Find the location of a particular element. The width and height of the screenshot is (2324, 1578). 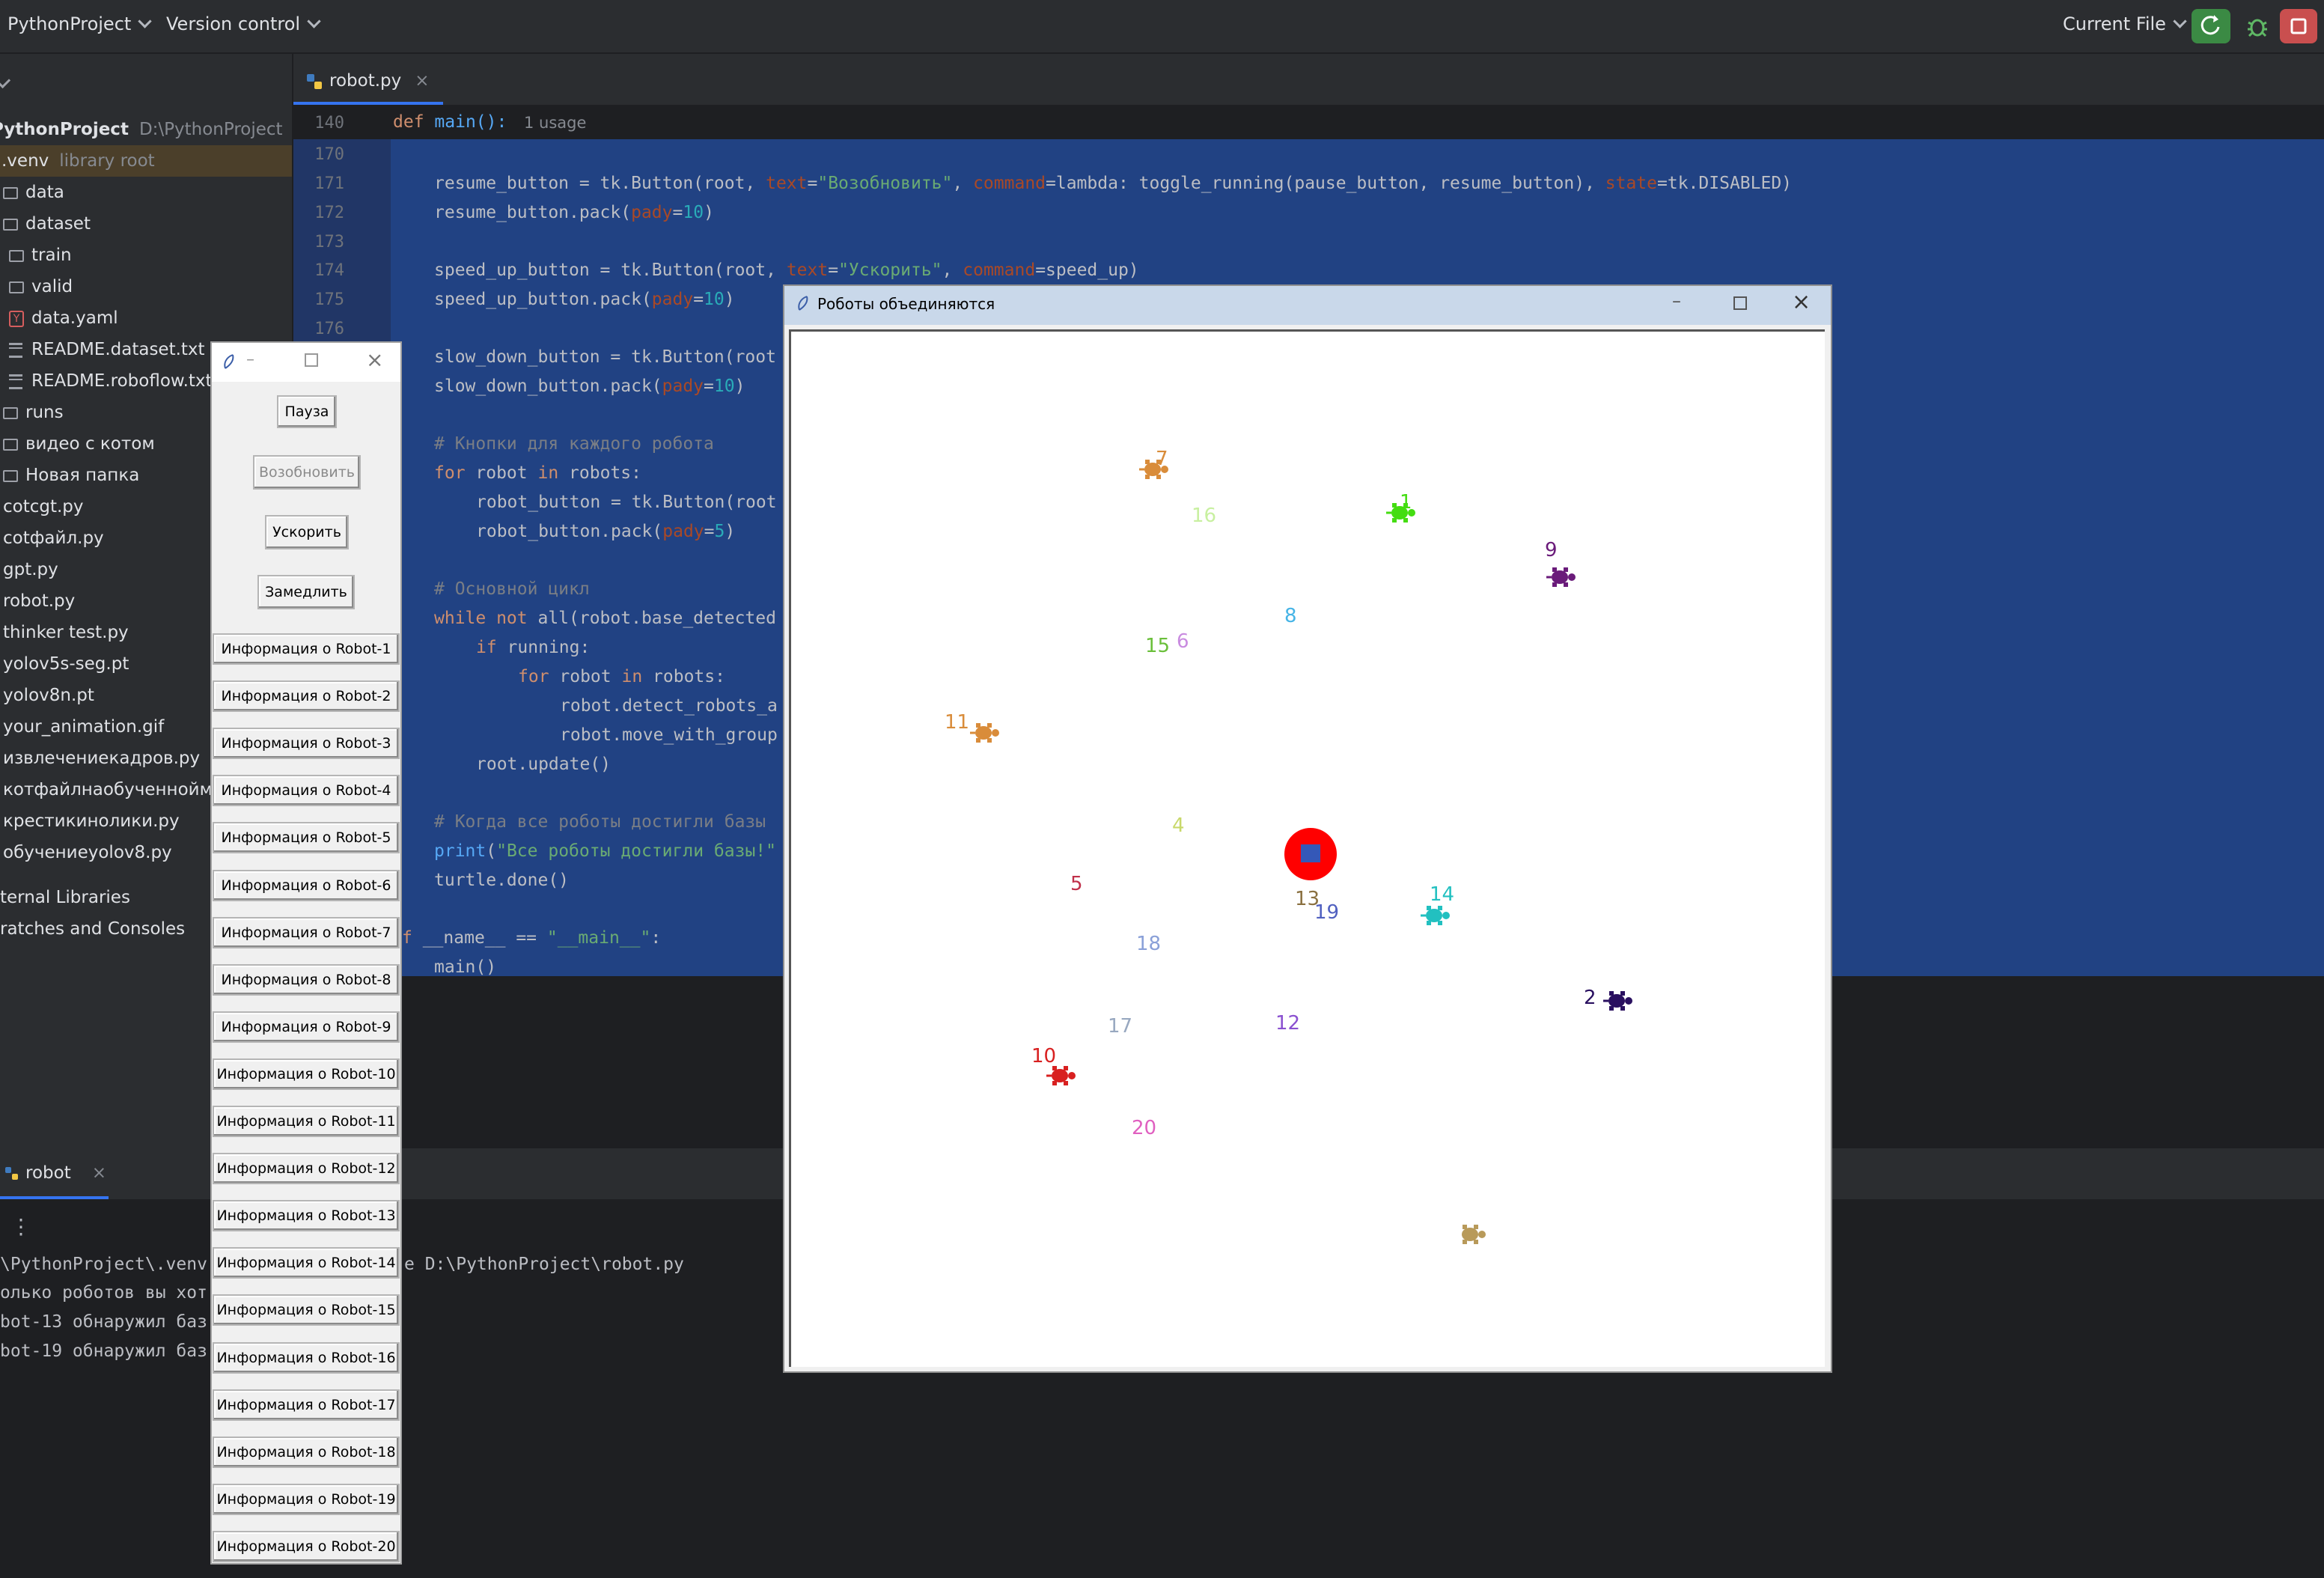

tree-item-label: обучениеyolov8.py is located at coordinates (87, 852).